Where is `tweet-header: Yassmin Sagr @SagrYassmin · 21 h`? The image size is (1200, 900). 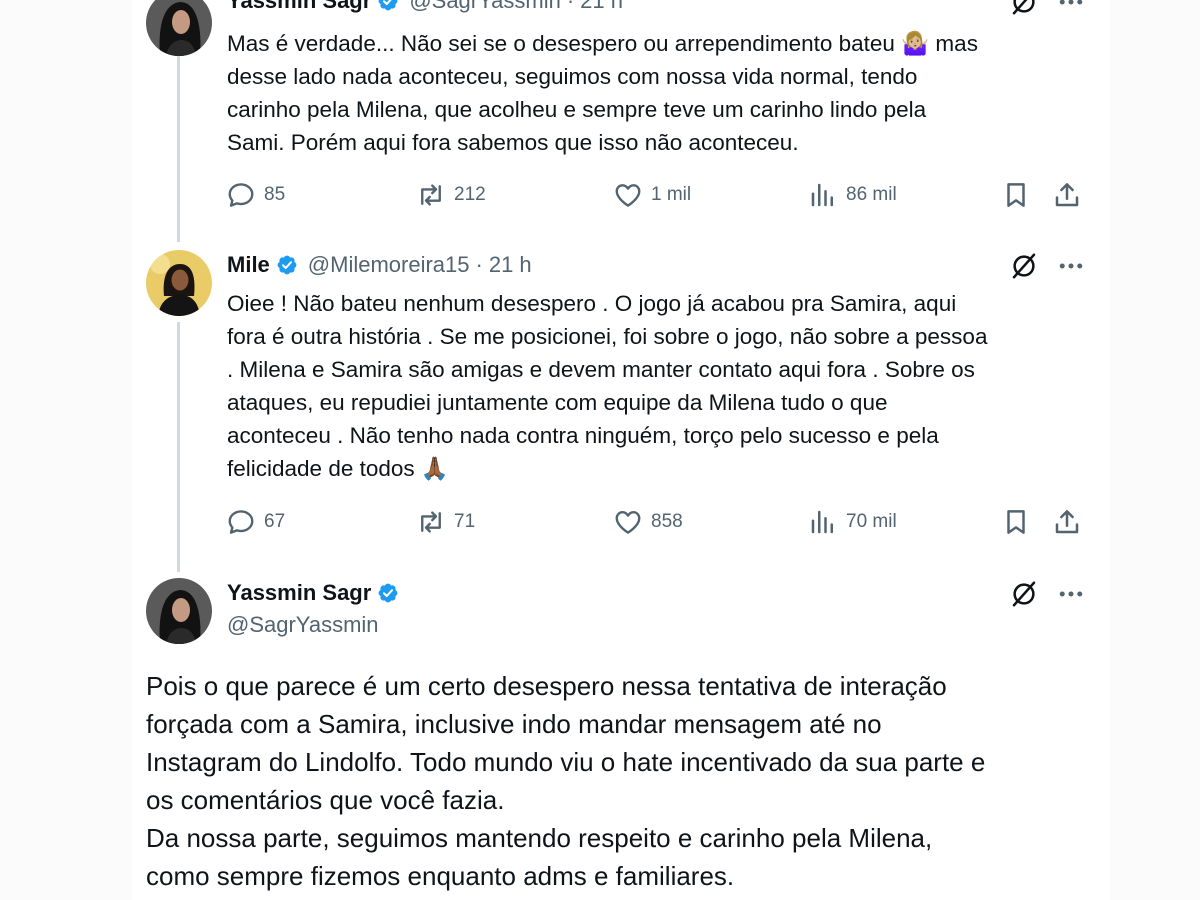
tweet-header: Yassmin Sagr @SagrYassmin · 21 h is located at coordinates (425, 7).